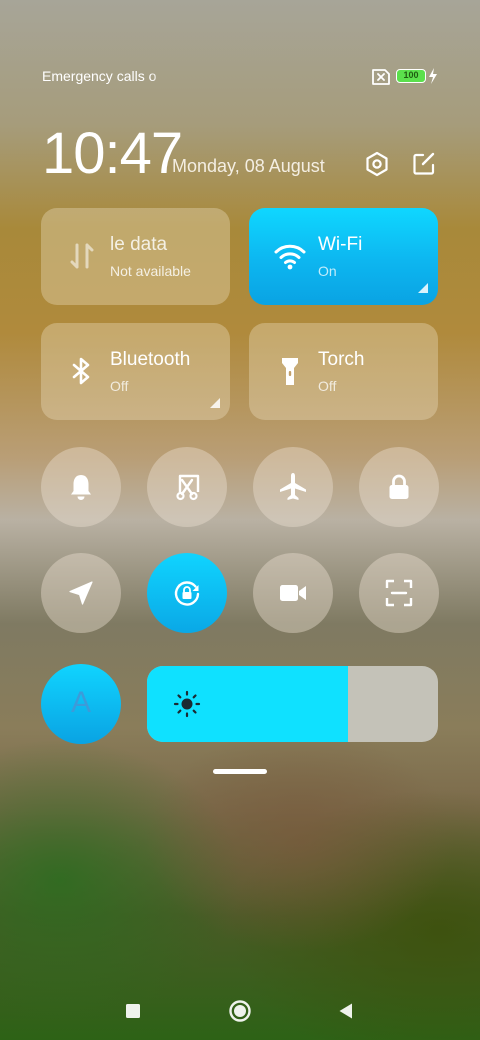  I want to click on location-icon, so click(81, 593).